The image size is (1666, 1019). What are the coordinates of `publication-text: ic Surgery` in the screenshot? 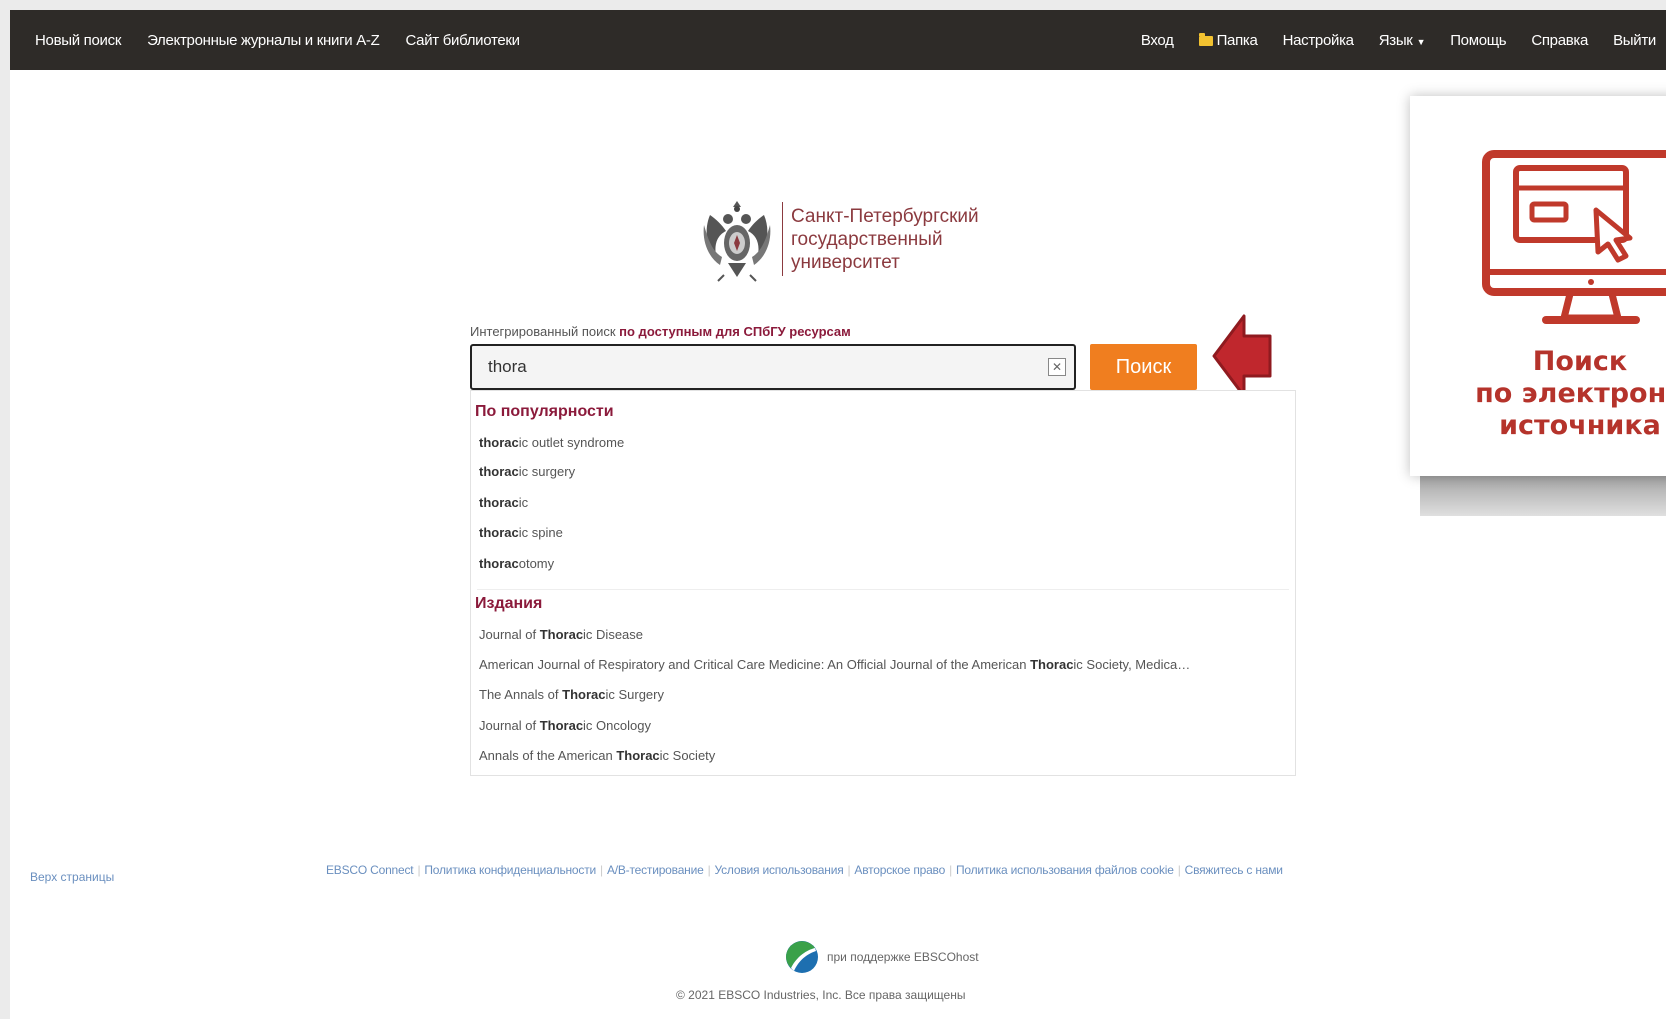 It's located at (634, 694).